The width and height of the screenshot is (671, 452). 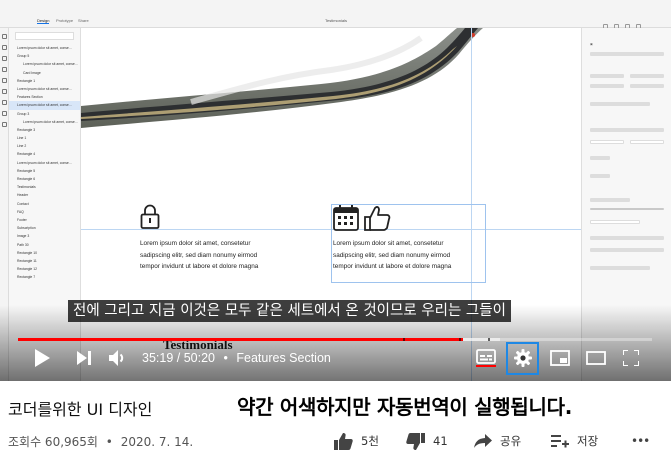 I want to click on more-actions-button: •••, so click(x=640, y=441).